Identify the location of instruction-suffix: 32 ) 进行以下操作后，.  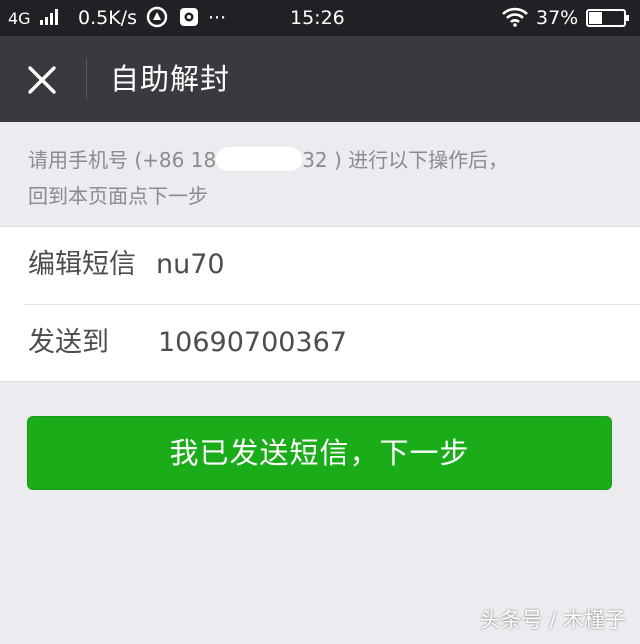
(405, 160).